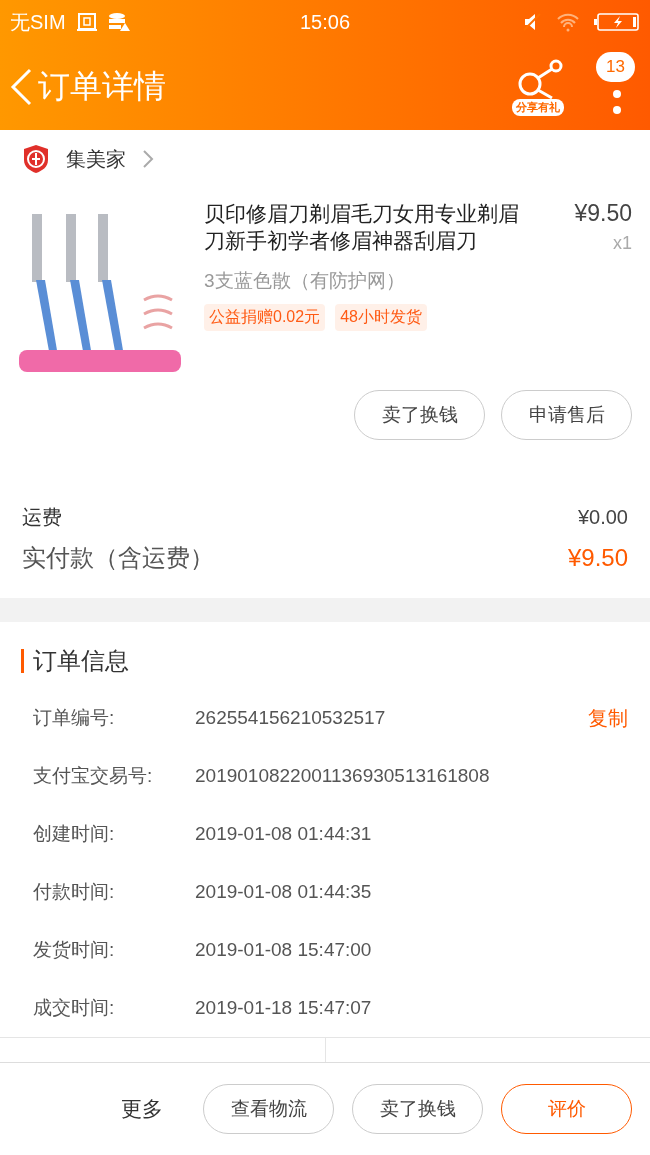 The height and width of the screenshot is (1155, 650). What do you see at coordinates (325, 22) in the screenshot?
I see `status-time: 15:06` at bounding box center [325, 22].